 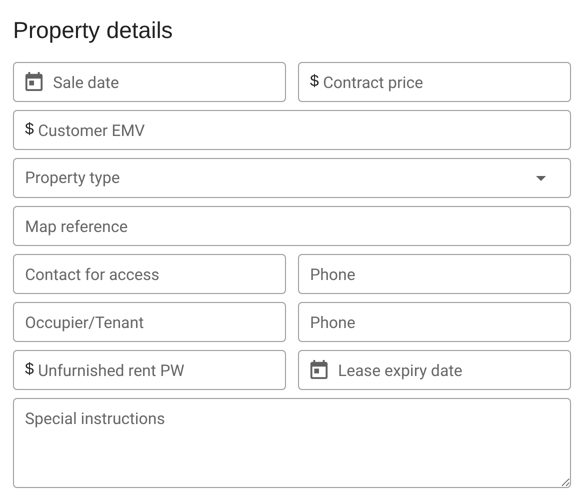 I want to click on property-type-dropdown: Property type, so click(x=292, y=178).